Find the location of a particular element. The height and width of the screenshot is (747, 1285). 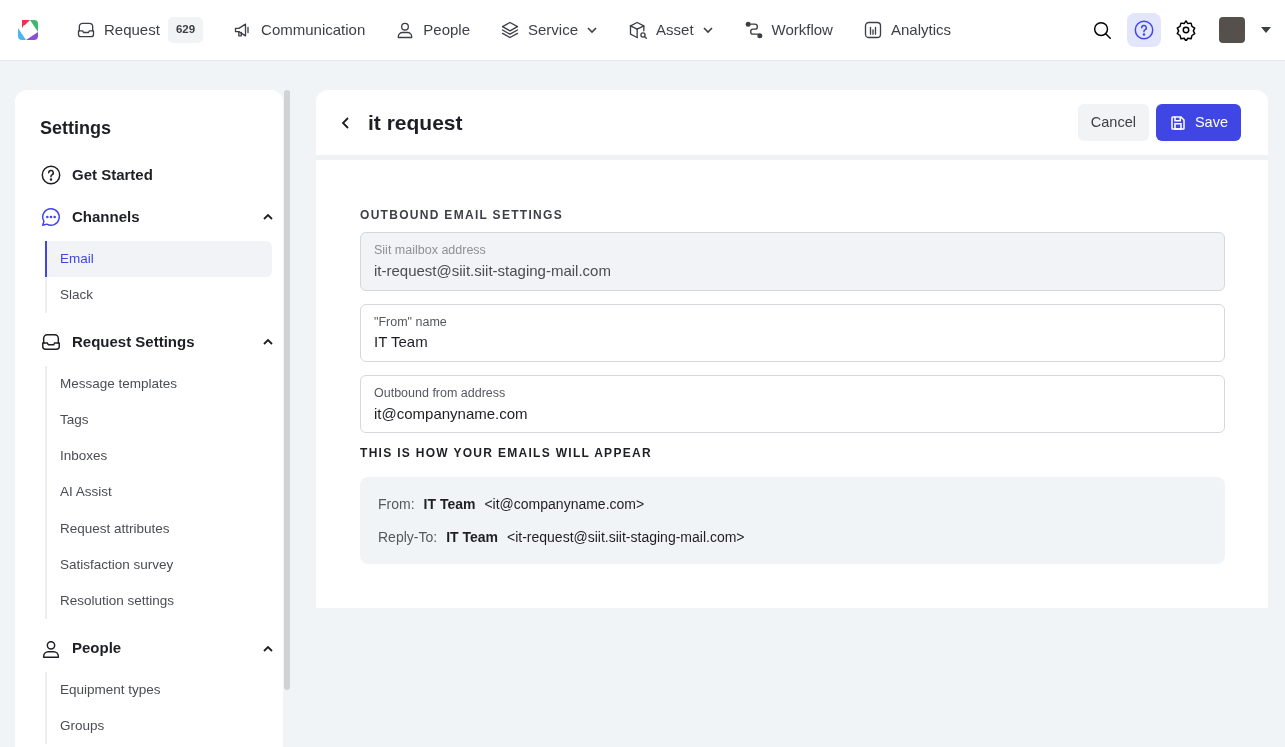

field-label: "From" name is located at coordinates (411, 322).